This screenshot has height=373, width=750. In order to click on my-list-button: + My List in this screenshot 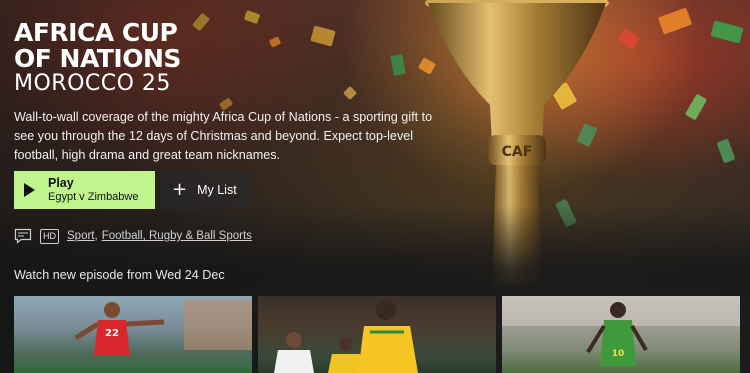, I will do `click(206, 190)`.